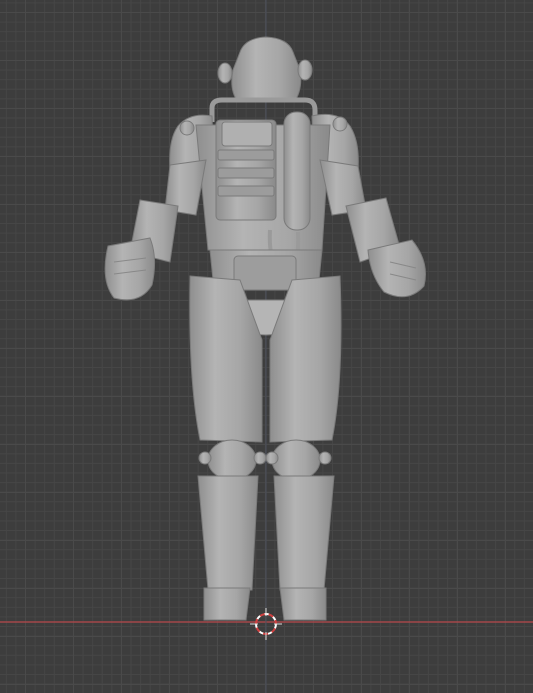 The height and width of the screenshot is (693, 533). I want to click on right-knee-bolt-outer, so click(325, 458).